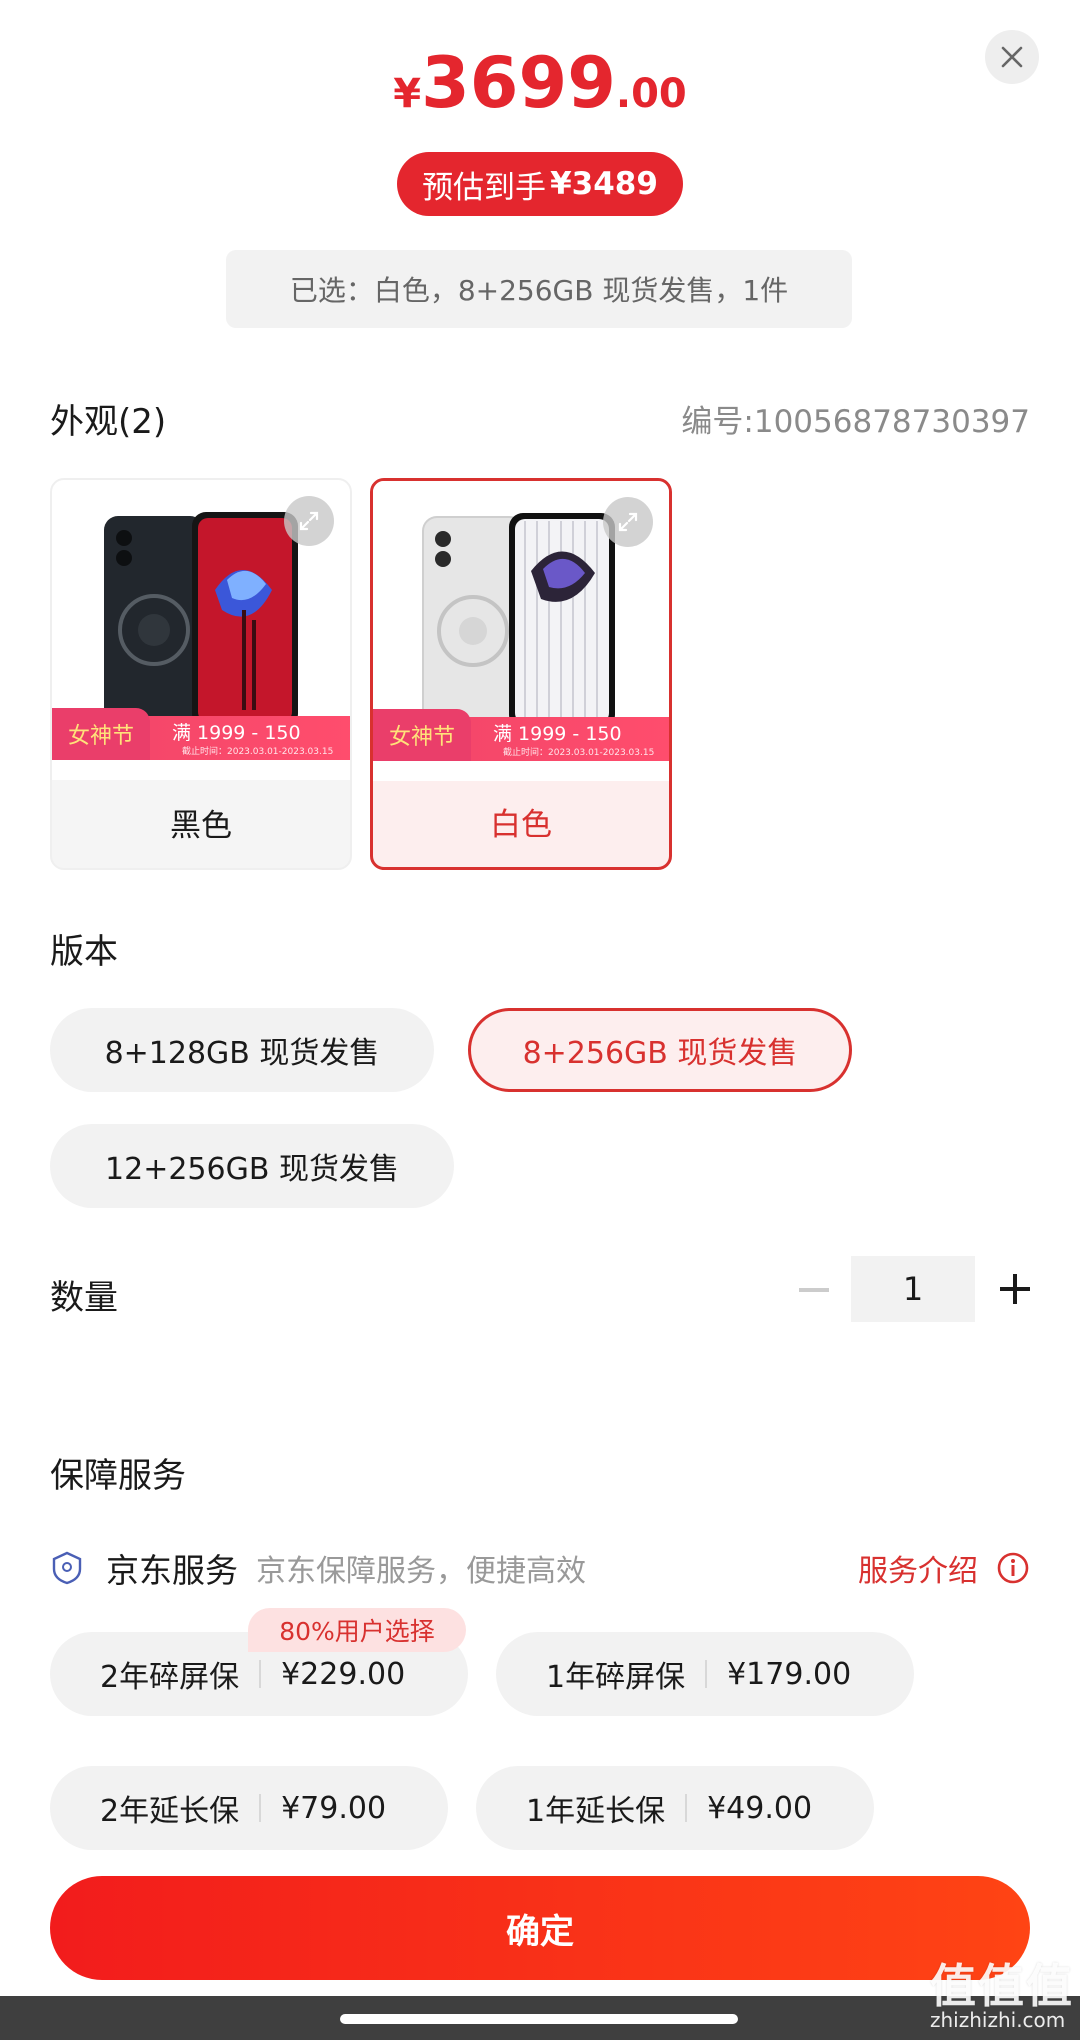 The image size is (1080, 2040). I want to click on estimated-price-badge: 预估到手 ¥3489, so click(540, 184).